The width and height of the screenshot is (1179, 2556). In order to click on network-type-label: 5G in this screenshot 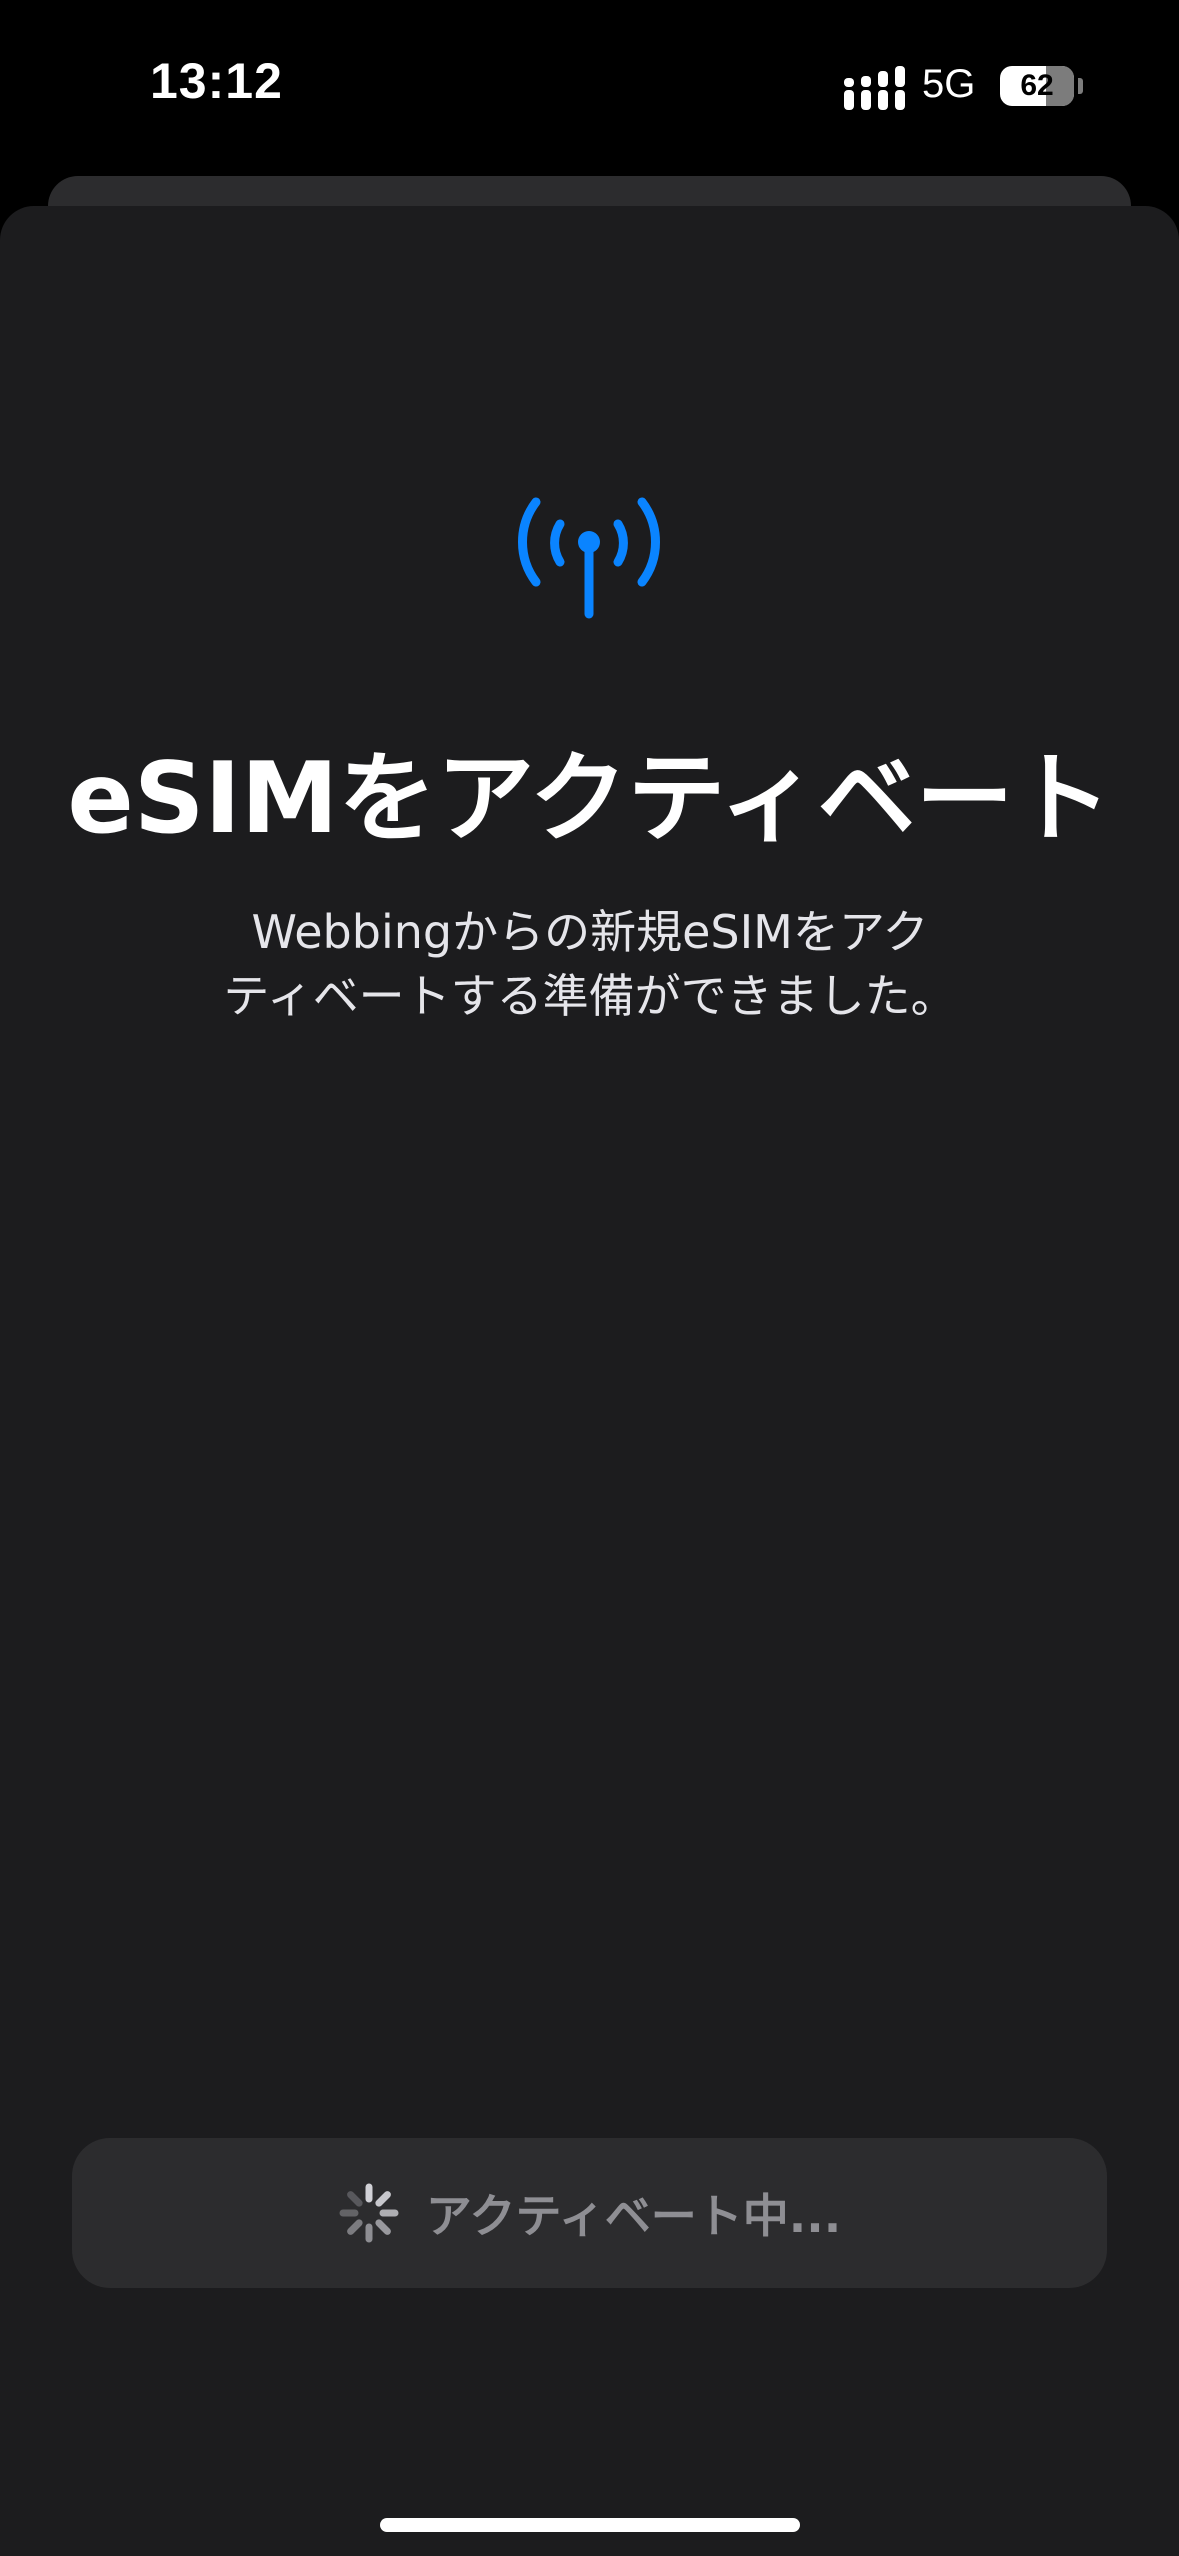, I will do `click(949, 84)`.